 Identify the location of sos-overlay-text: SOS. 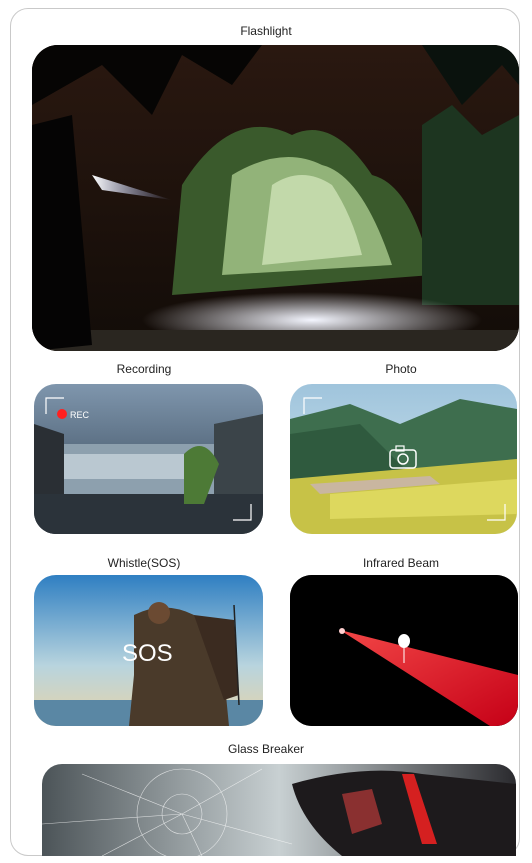
(147, 653).